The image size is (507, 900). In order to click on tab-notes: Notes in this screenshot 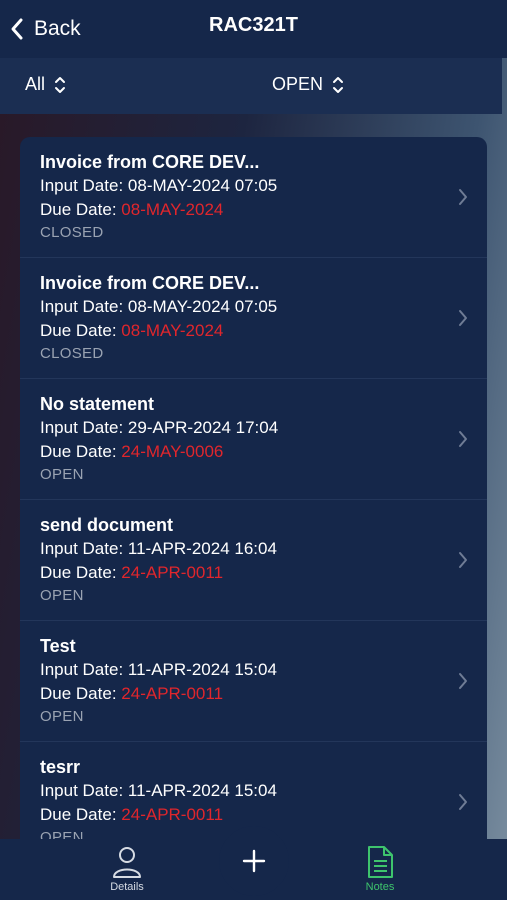, I will do `click(380, 869)`.